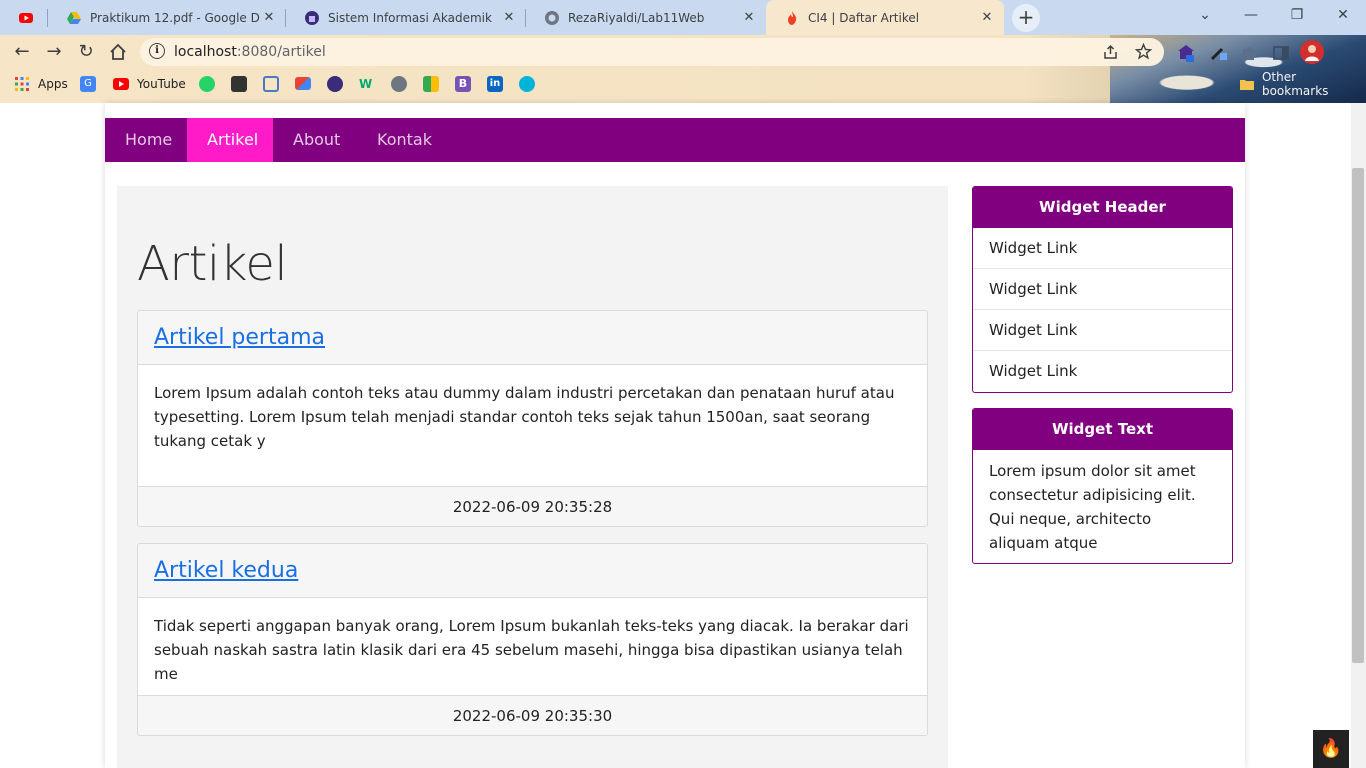 This screenshot has width=1366, height=768. Describe the element at coordinates (86, 52) in the screenshot. I see `reload-icon: ↻` at that location.